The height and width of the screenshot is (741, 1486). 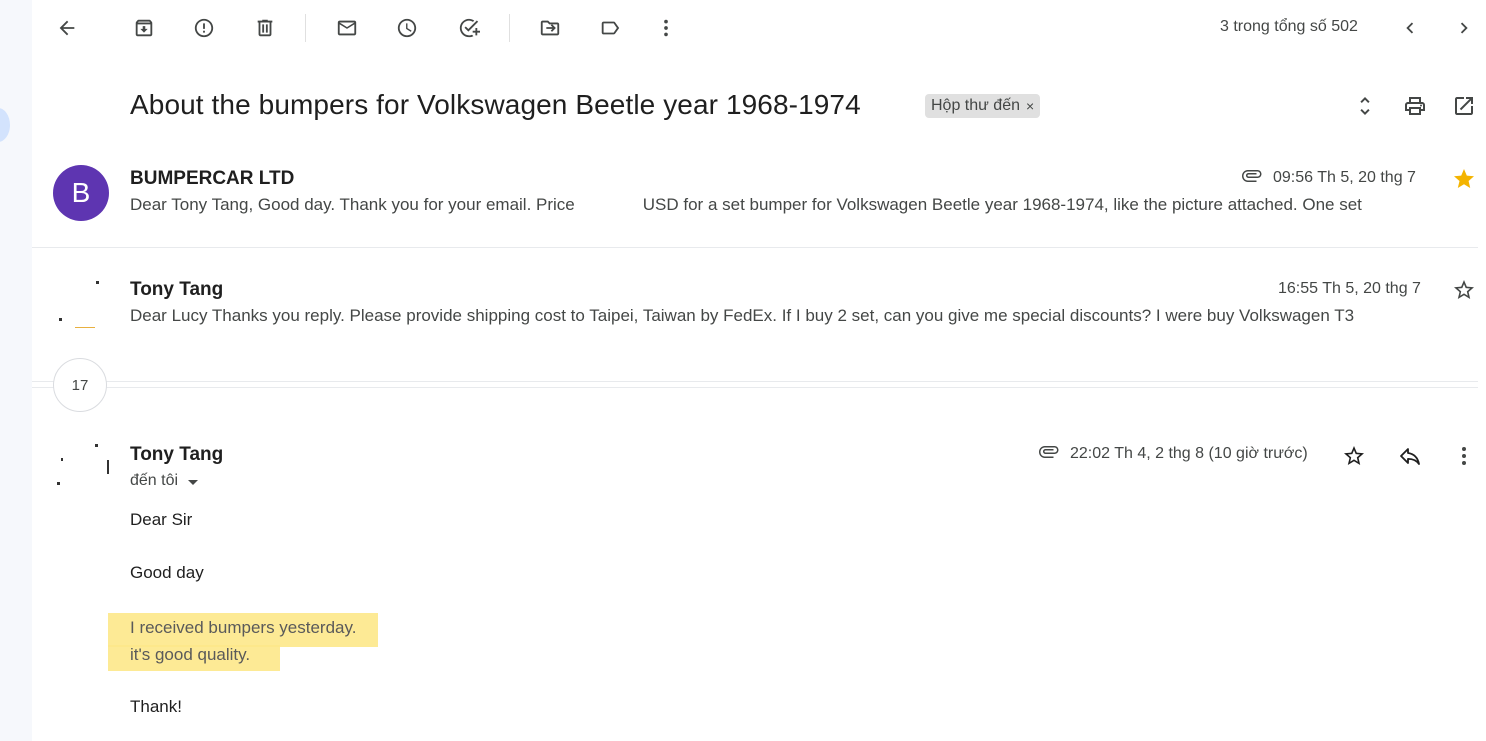 I want to click on delete-button, so click(x=265, y=28).